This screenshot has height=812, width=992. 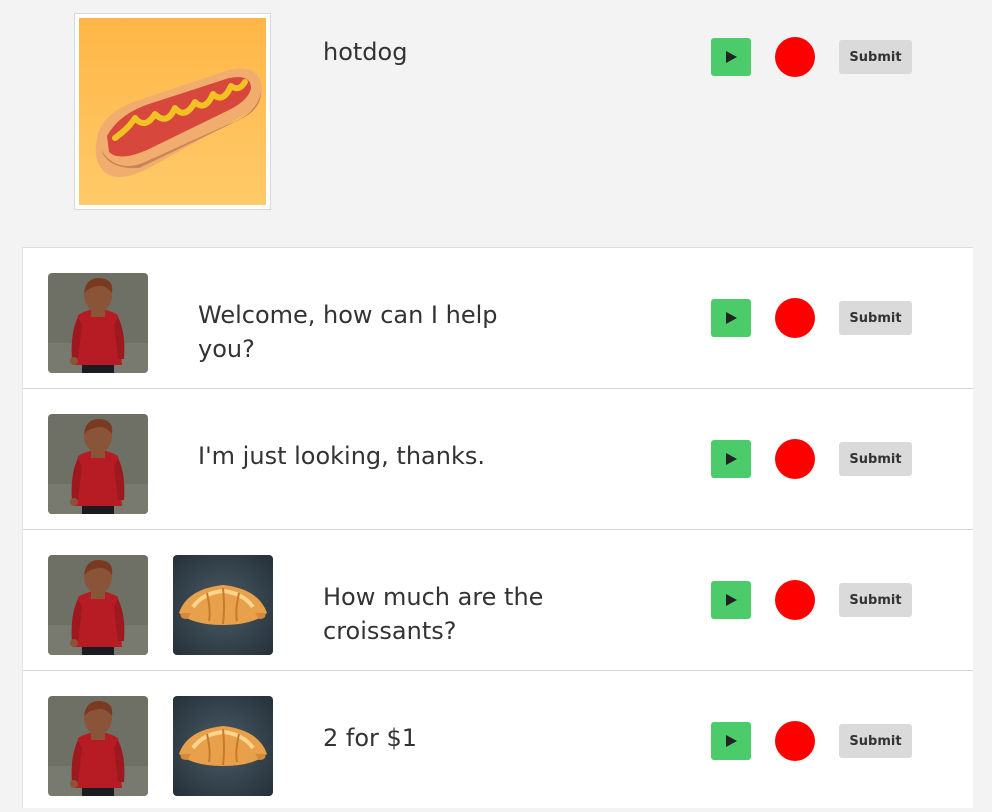 I want to click on dialogue-line: I'm just looking, thanks., so click(x=341, y=456).